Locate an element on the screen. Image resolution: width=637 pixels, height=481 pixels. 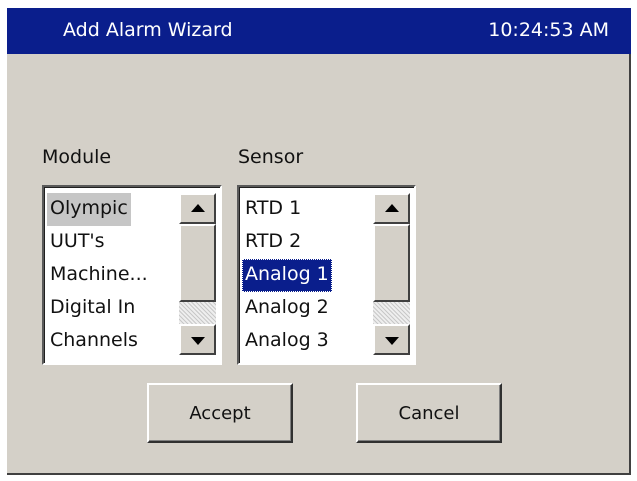
module-item-uuts: UUT's is located at coordinates (99, 242).